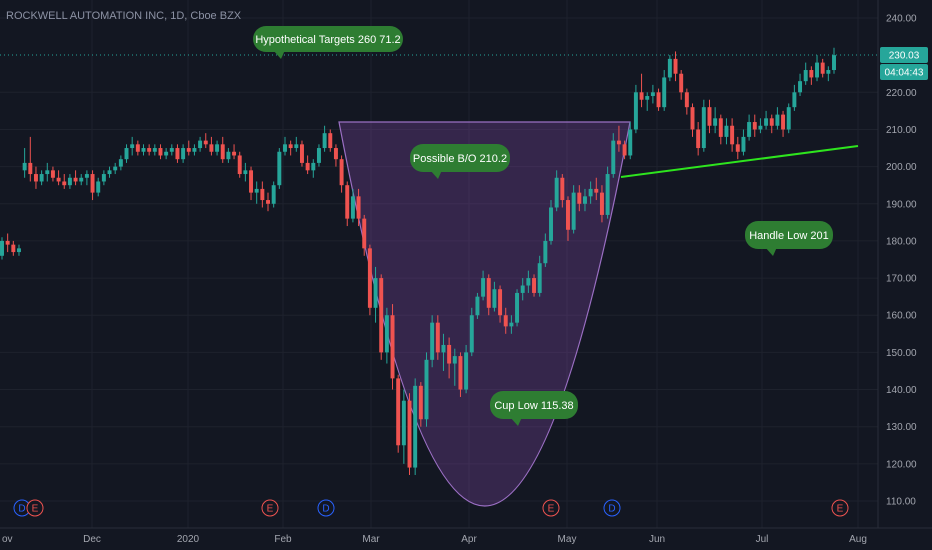  What do you see at coordinates (326, 508) in the screenshot?
I see `dividend-marker: D` at bounding box center [326, 508].